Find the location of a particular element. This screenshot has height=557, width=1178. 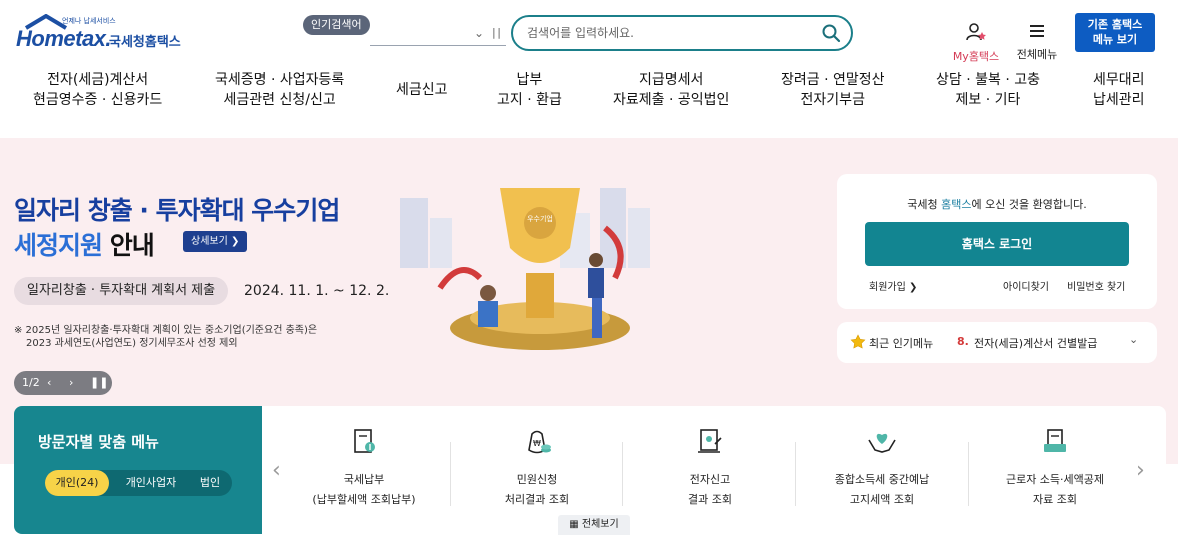

gnb-item-label: 상담 · 불복 · 고충 is located at coordinates (988, 80).